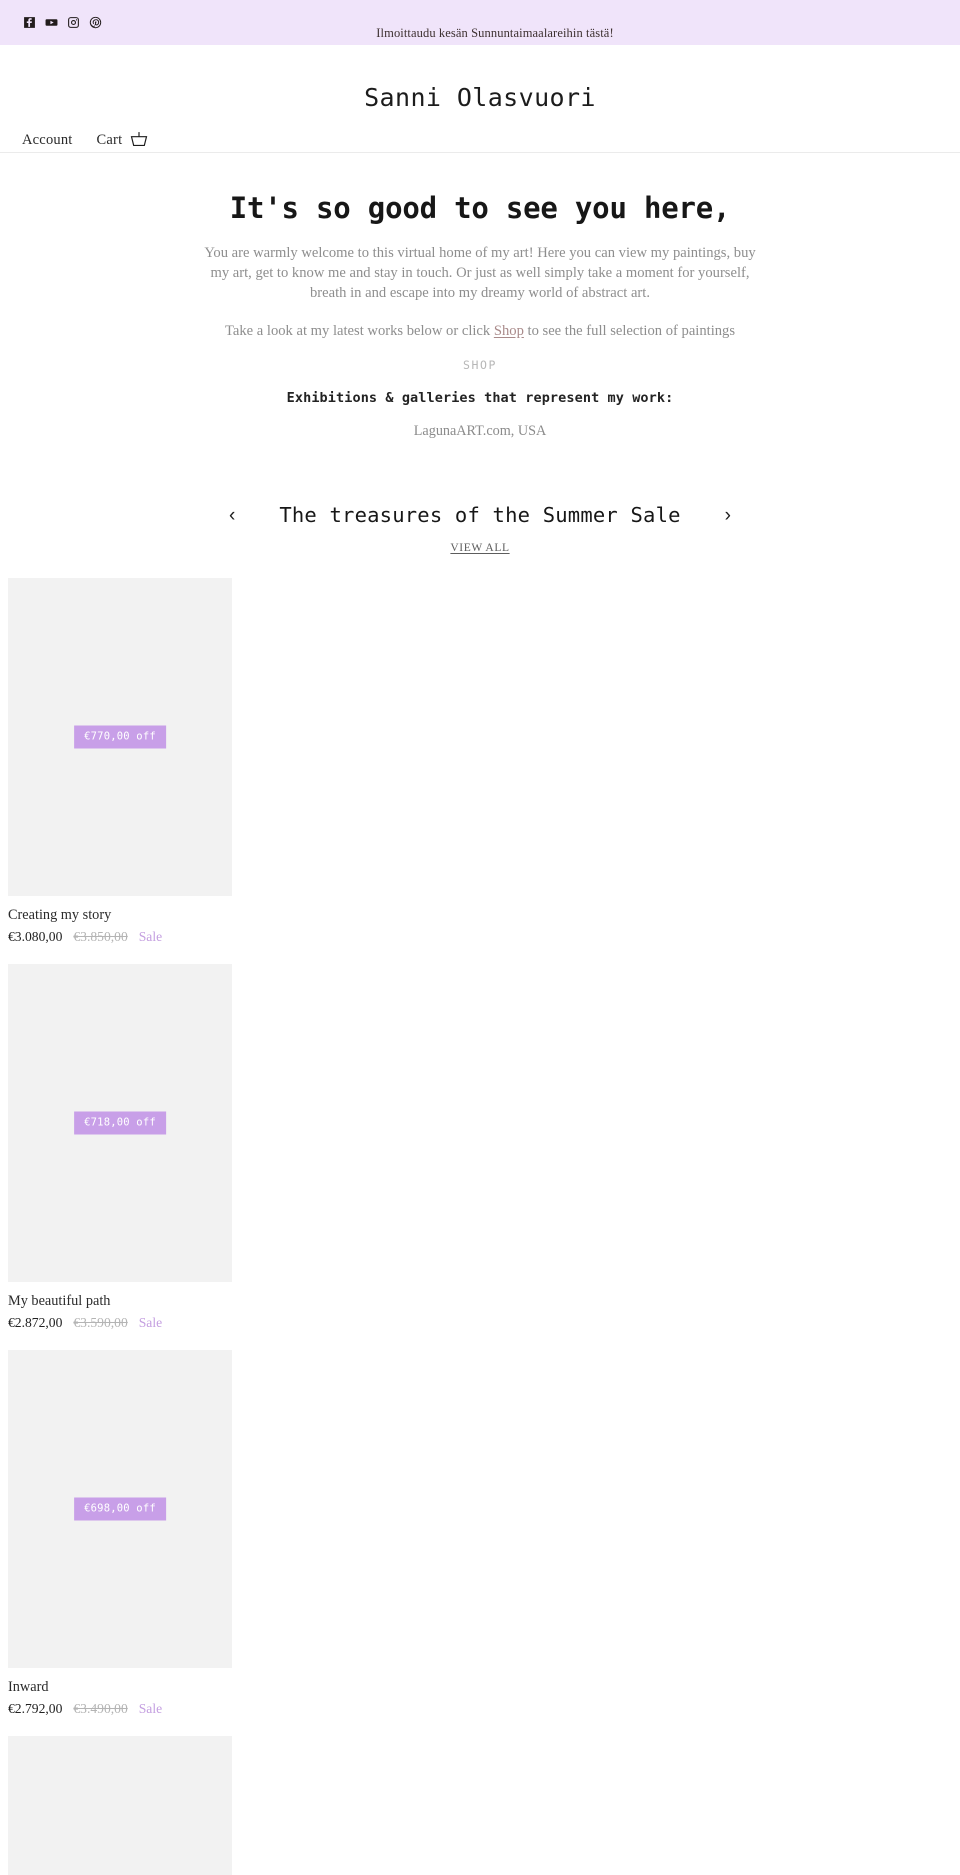 The height and width of the screenshot is (1875, 960). Describe the element at coordinates (120, 1805) in the screenshot. I see `product-image-placeholder: €645,00 off` at that location.